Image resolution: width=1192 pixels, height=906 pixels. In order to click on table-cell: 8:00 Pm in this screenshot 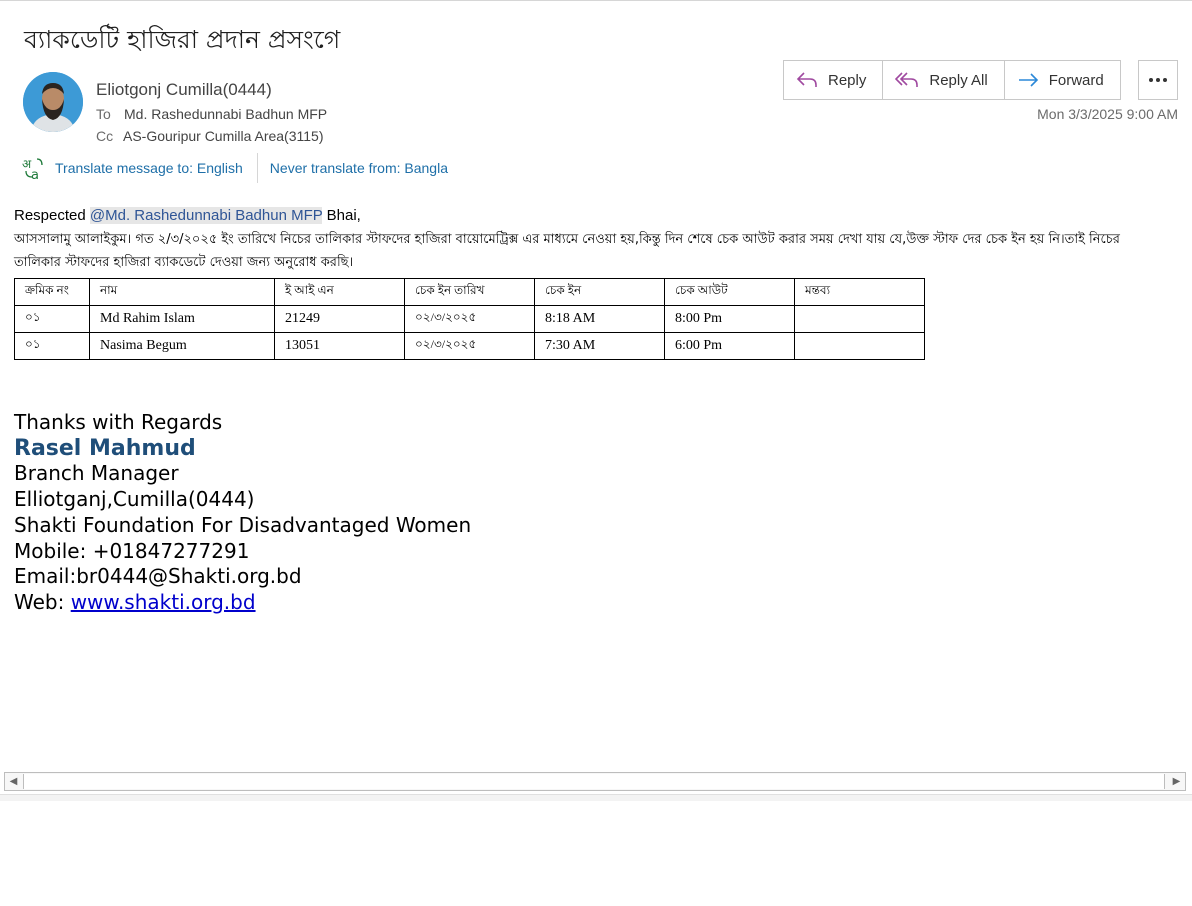, I will do `click(729, 319)`.